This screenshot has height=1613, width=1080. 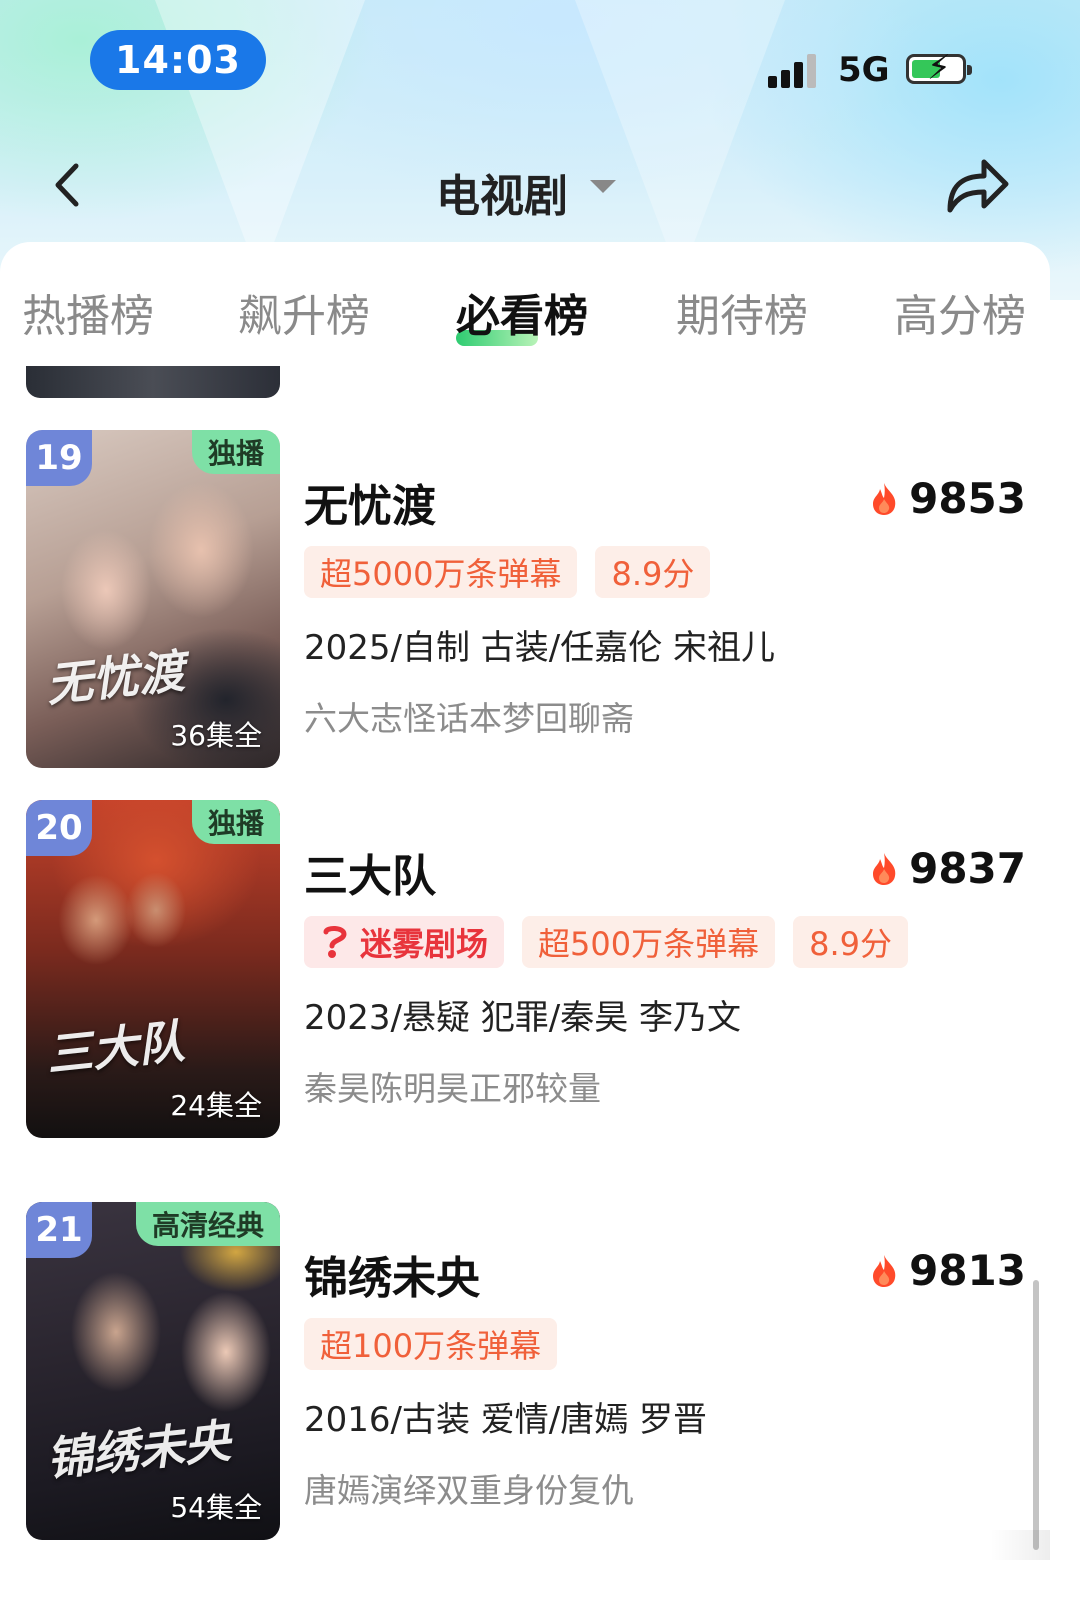 I want to click on brand-label: 迷雾剧场, so click(x=424, y=944).